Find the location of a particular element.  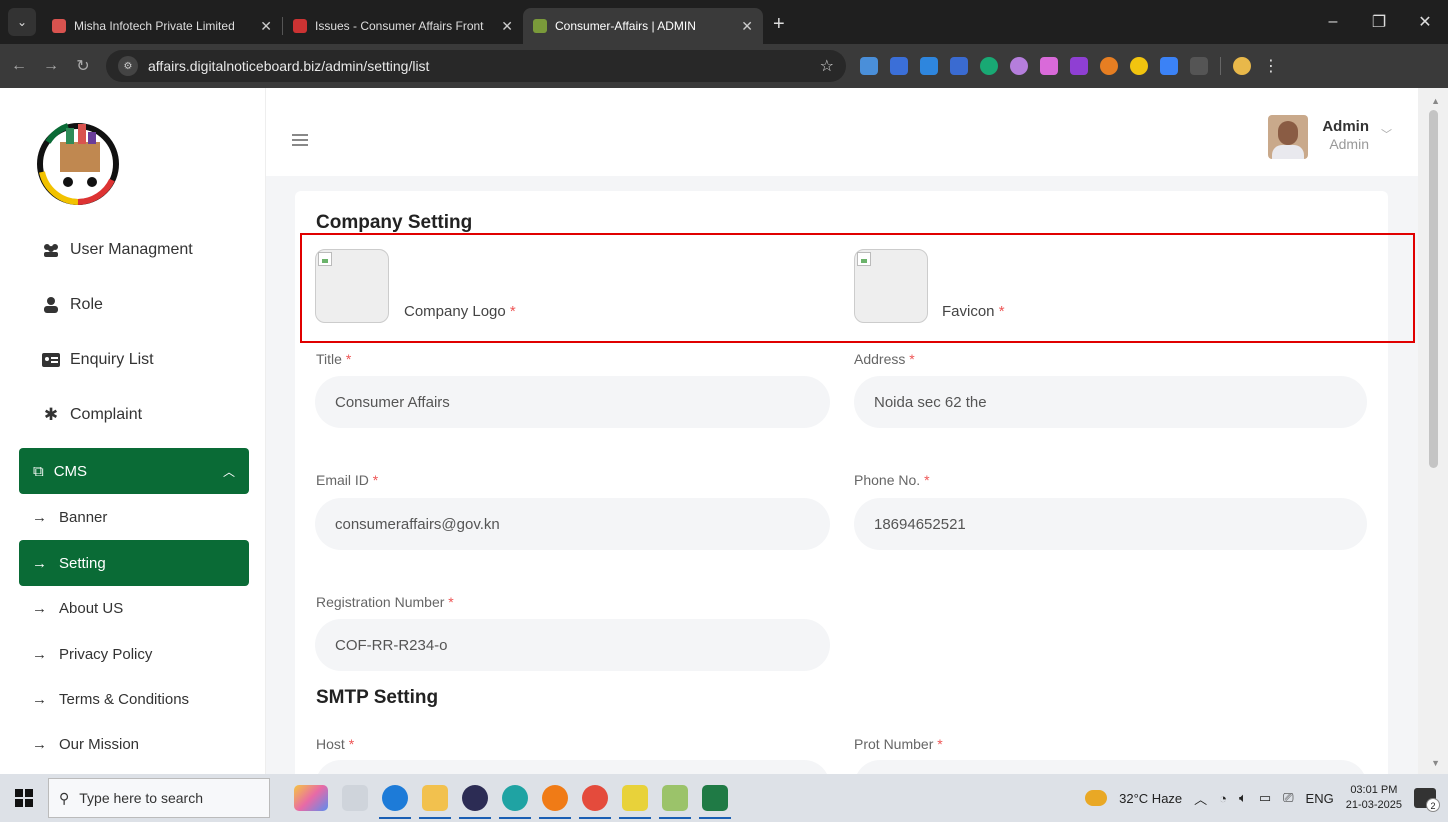

registration-number-input: COF-RR-R234-o is located at coordinates (572, 645).